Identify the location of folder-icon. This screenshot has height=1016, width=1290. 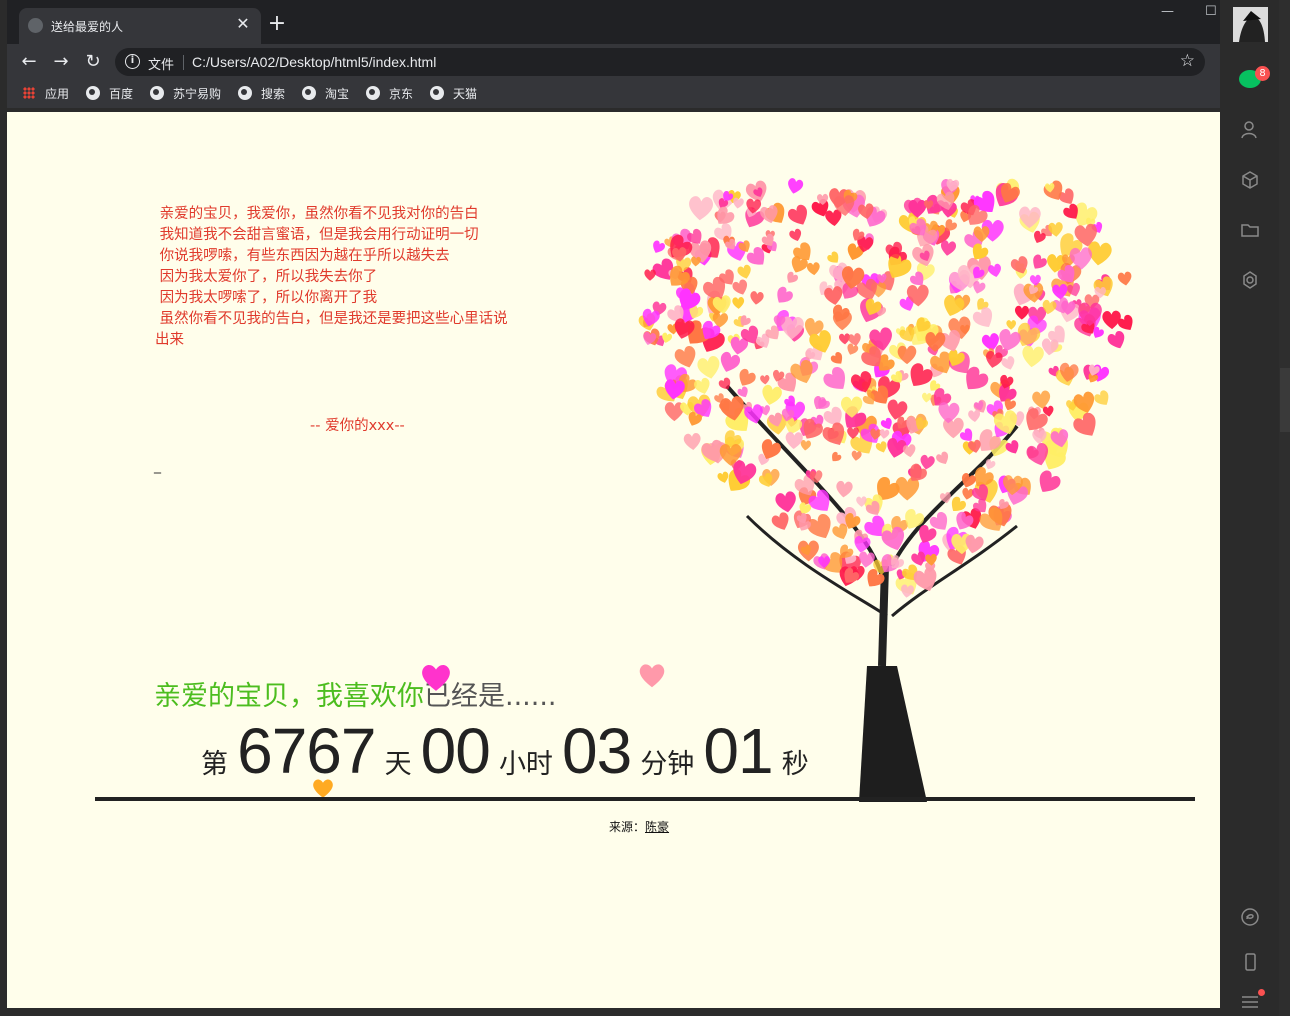
(1250, 230).